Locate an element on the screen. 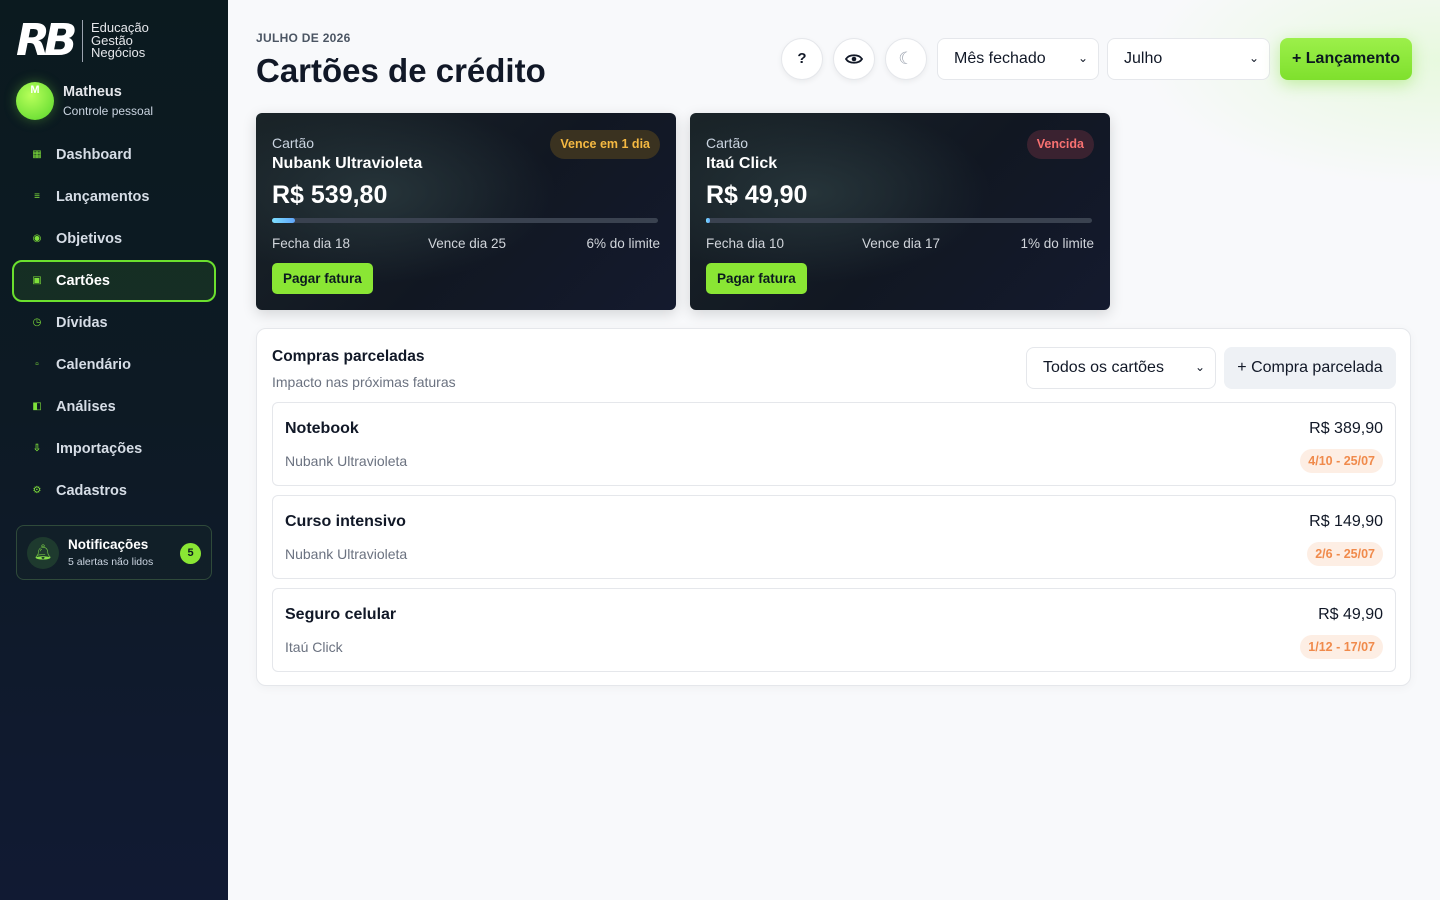 The height and width of the screenshot is (900, 1440). notifications-count-badge: 5 is located at coordinates (190, 553).